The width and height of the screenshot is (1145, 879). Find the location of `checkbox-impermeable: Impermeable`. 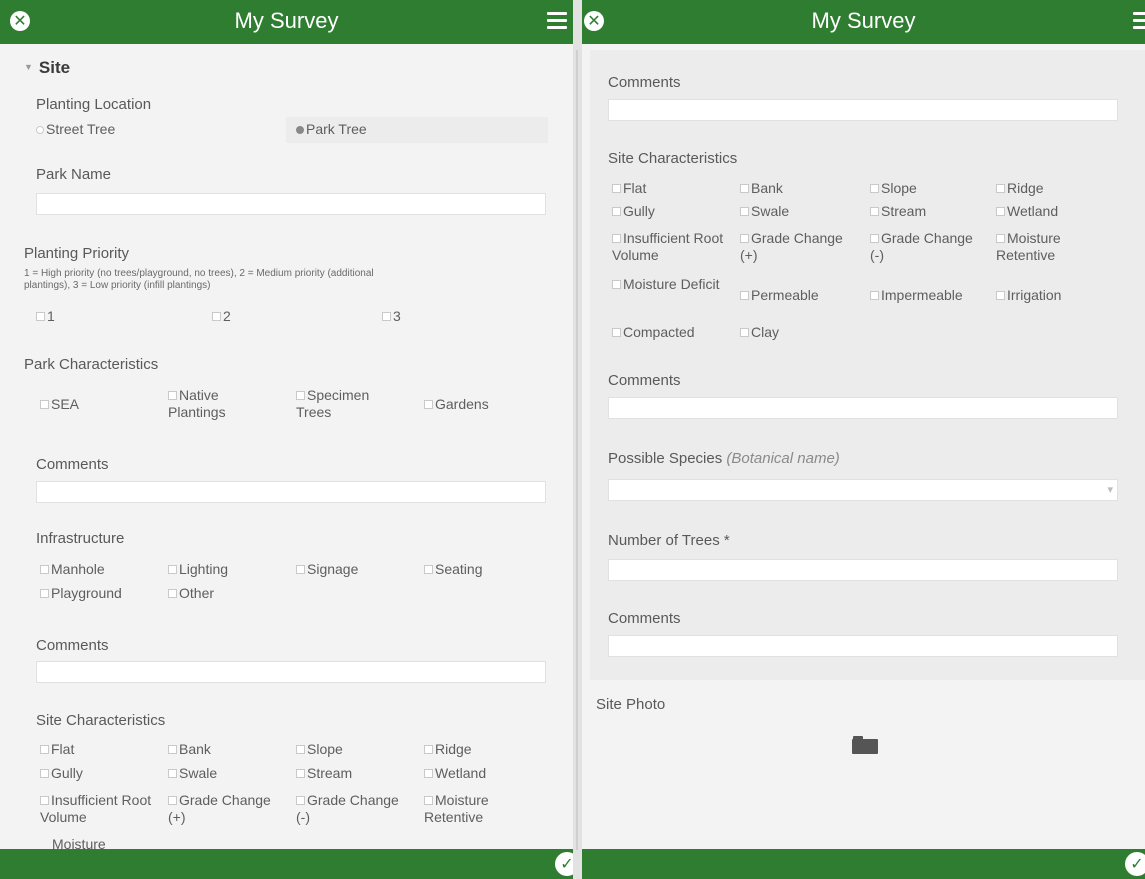

checkbox-impermeable: Impermeable is located at coordinates (916, 295).